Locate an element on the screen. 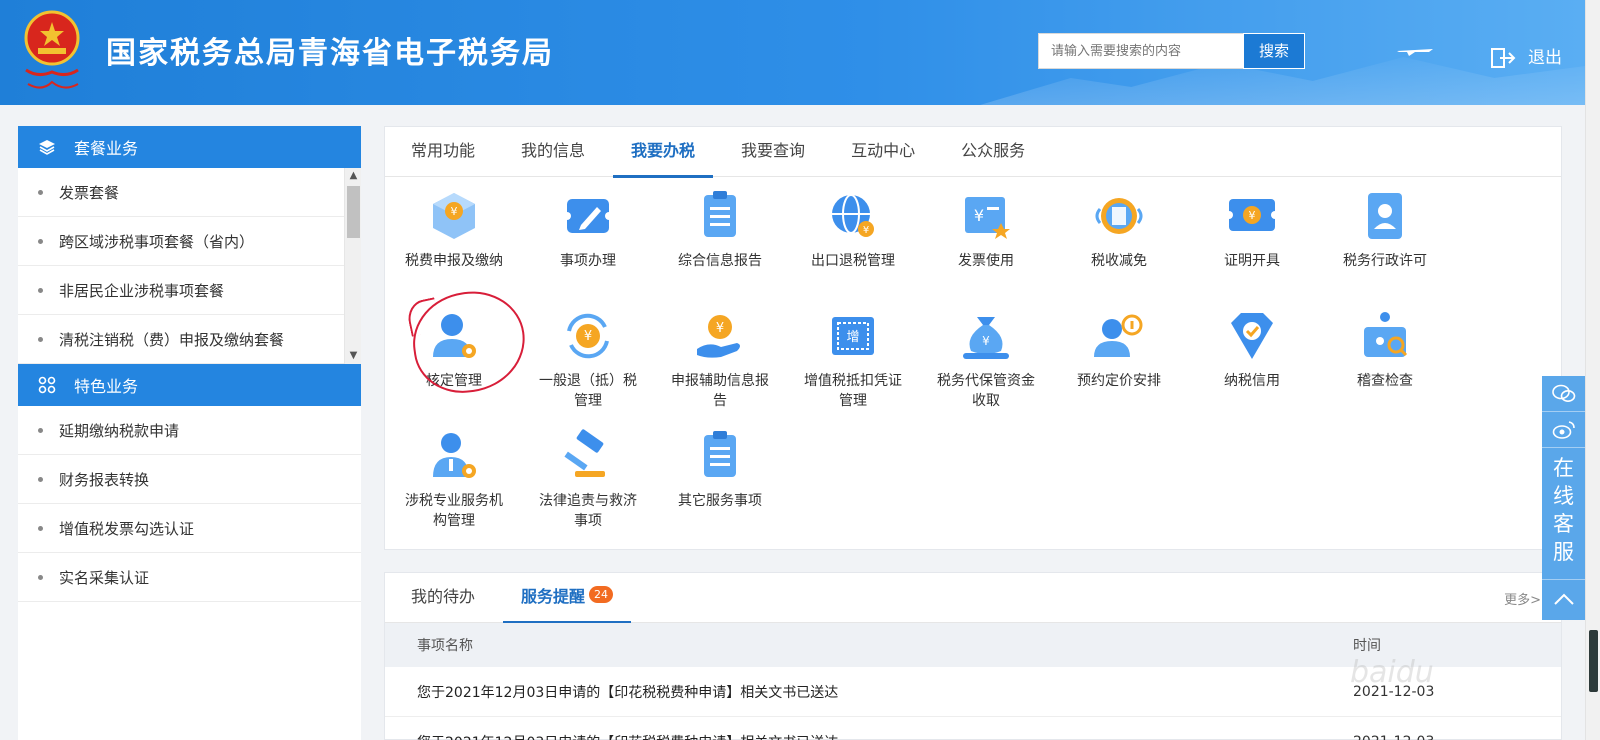 This screenshot has width=1600, height=740. search-input is located at coordinates (1141, 51).